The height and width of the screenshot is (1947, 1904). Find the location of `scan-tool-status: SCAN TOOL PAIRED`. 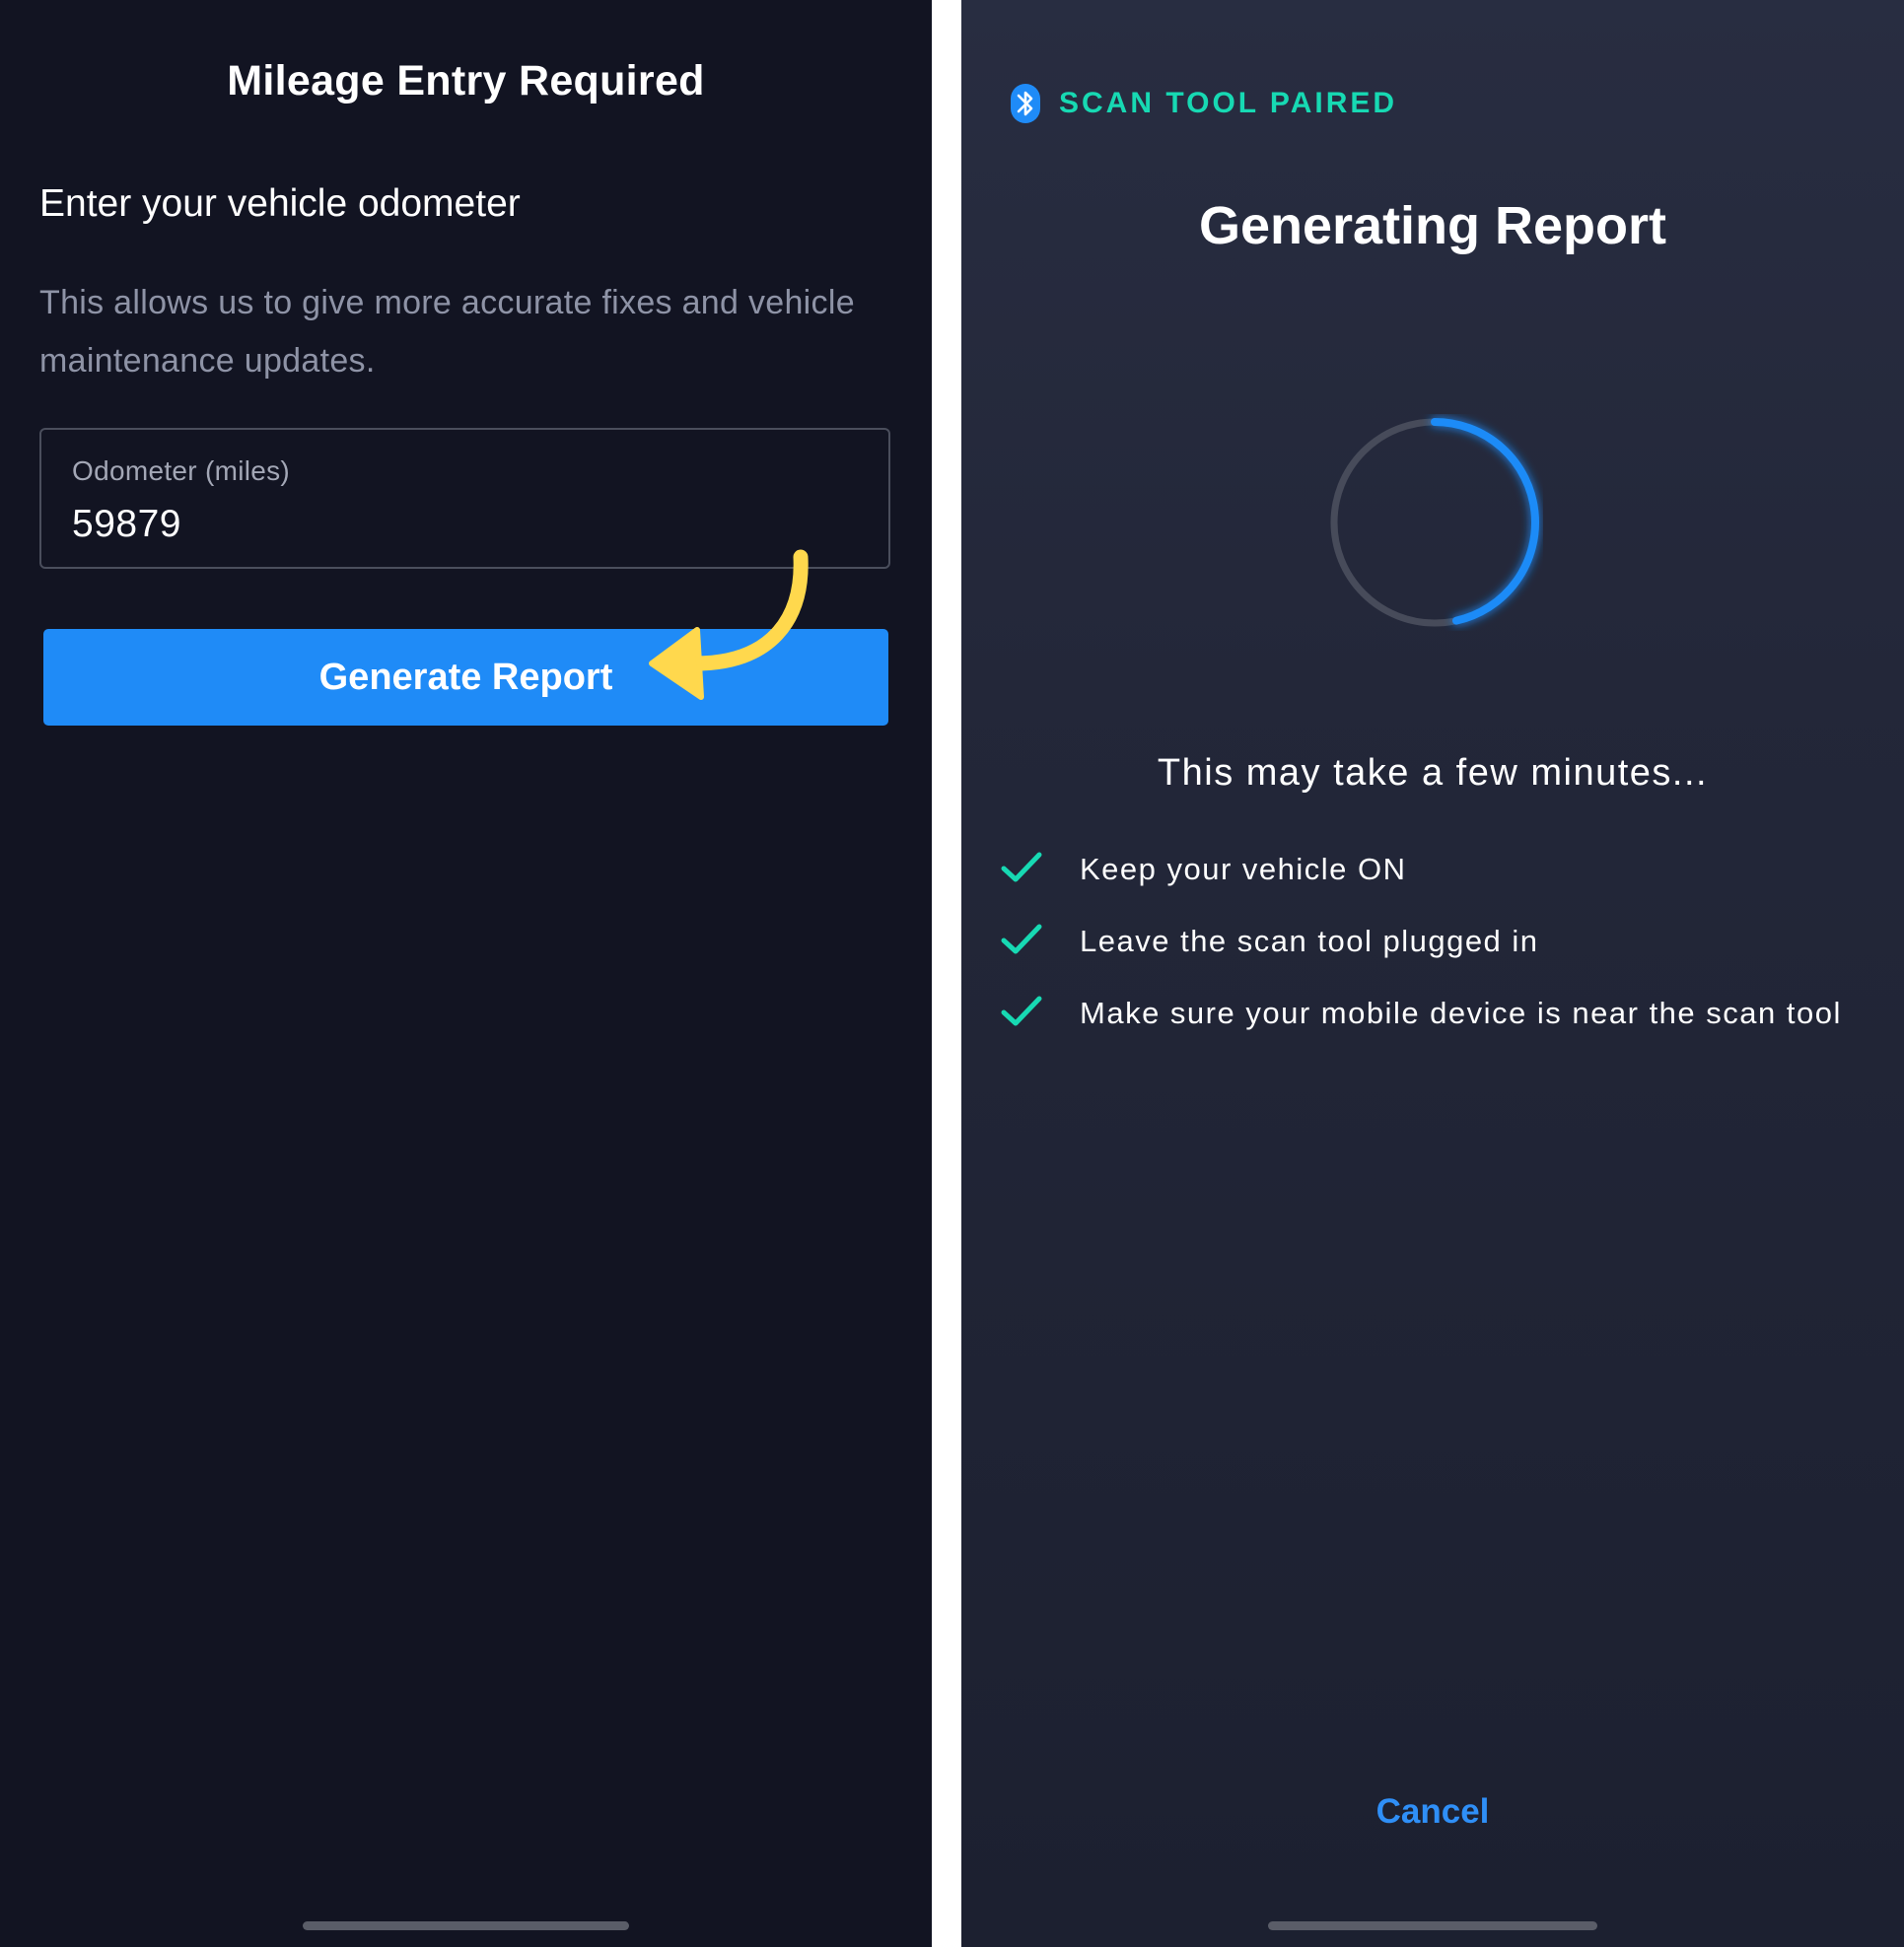

scan-tool-status: SCAN TOOL PAIRED is located at coordinates (1203, 103).